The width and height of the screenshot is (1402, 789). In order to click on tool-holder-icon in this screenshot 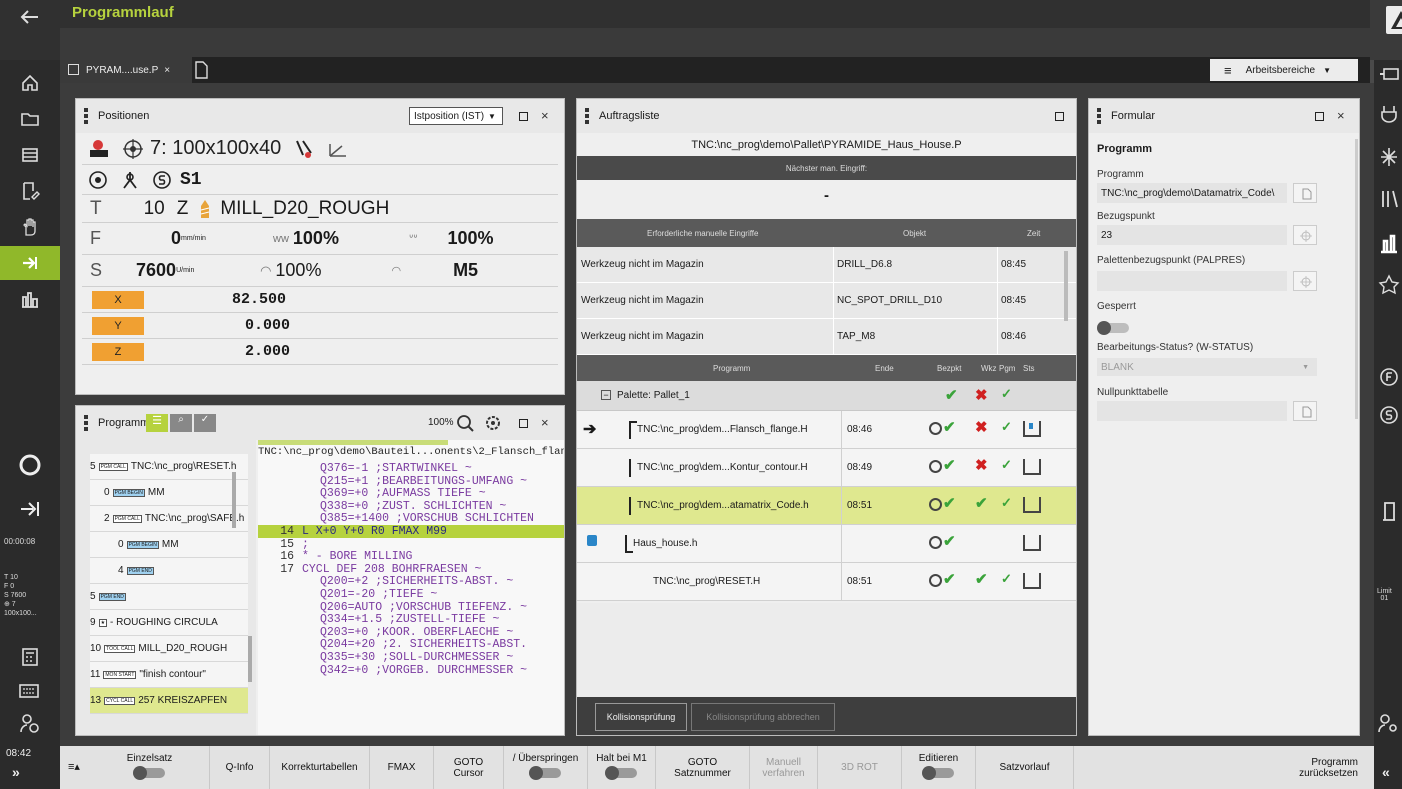, I will do `click(1389, 243)`.